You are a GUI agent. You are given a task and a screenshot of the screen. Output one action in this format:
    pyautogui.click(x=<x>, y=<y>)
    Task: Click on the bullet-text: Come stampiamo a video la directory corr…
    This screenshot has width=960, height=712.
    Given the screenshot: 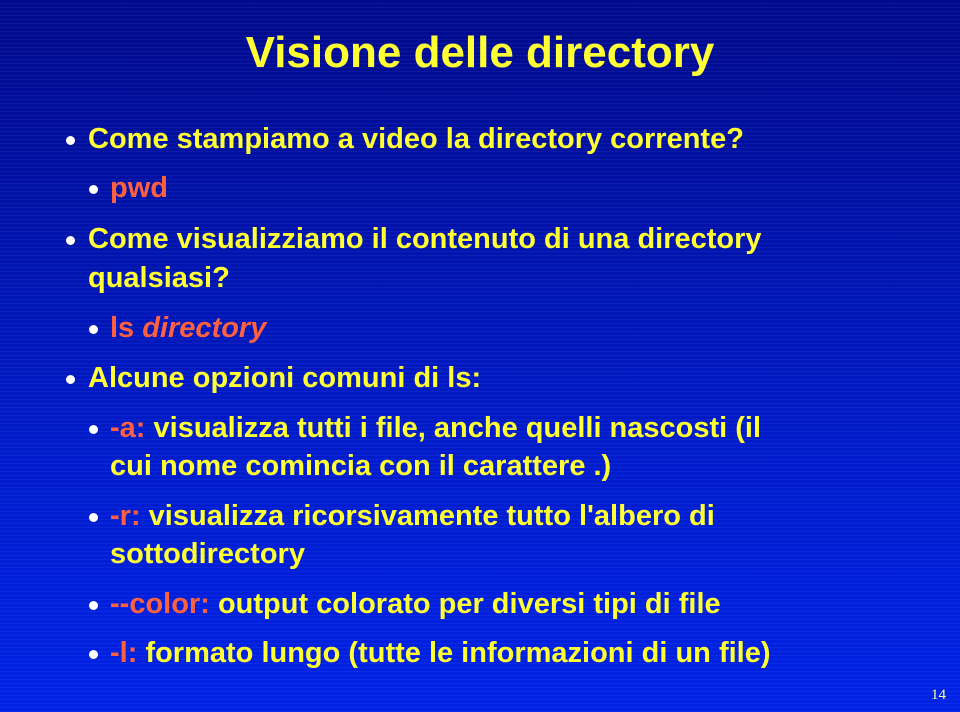 What is the action you would take?
    pyautogui.click(x=416, y=139)
    